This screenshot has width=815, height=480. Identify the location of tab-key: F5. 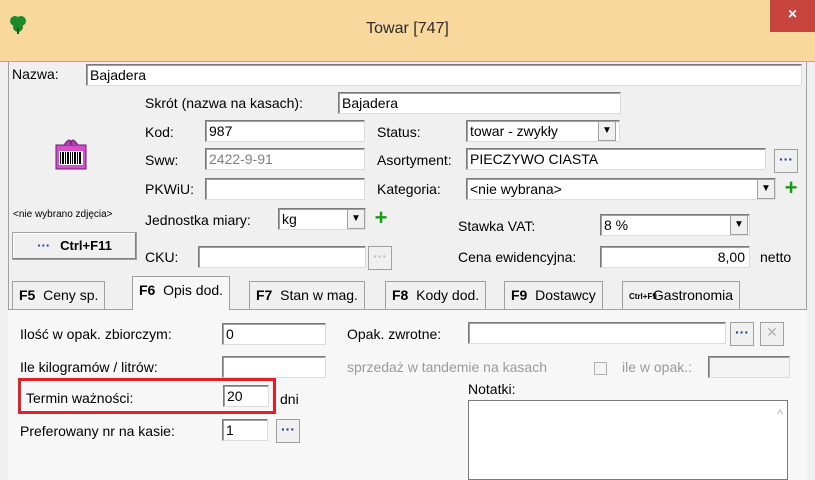
(27, 295).